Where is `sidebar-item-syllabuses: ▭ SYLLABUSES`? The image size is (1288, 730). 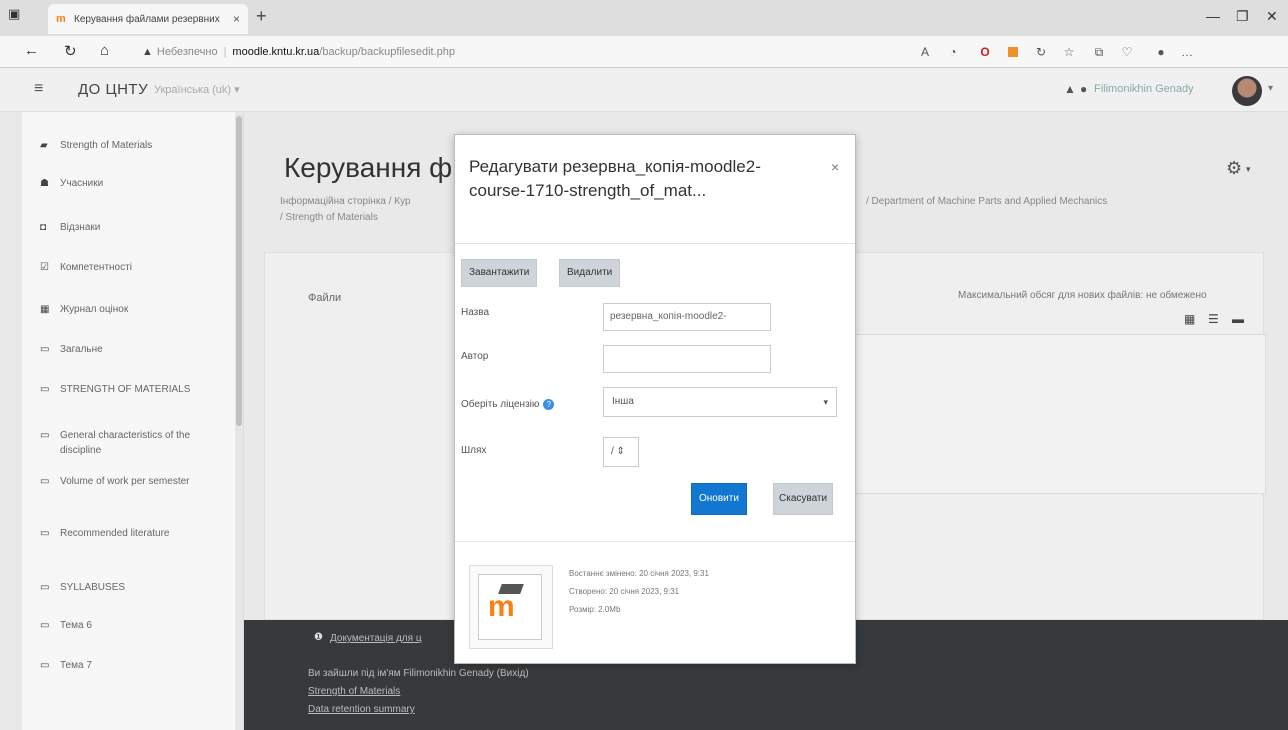 sidebar-item-syllabuses: ▭ SYLLABUSES is located at coordinates (128, 587).